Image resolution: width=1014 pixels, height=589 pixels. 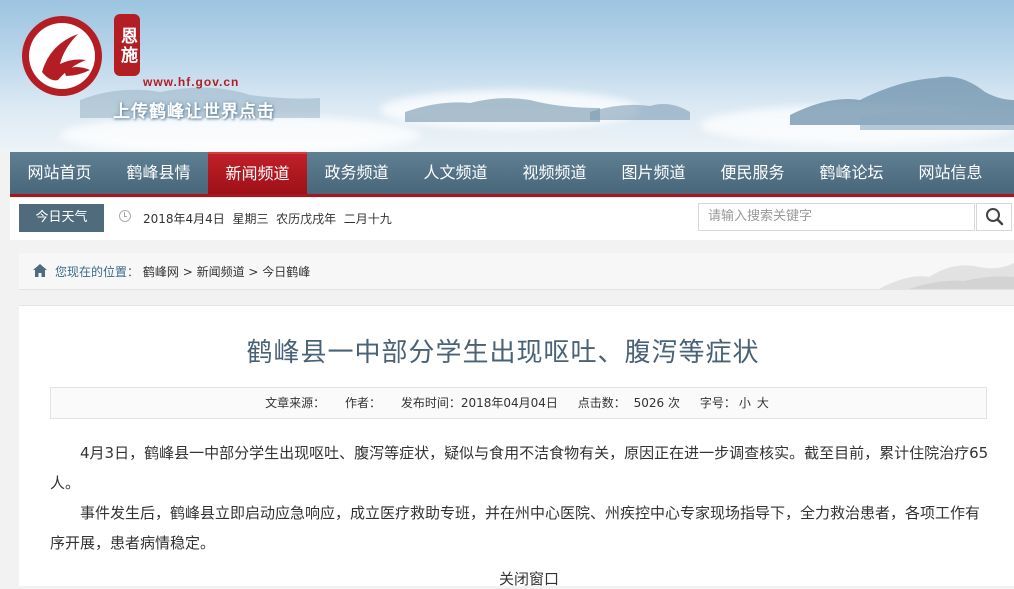 I want to click on date-text: 2018年4月4日 星期三 农历戊戌年 二月十九, so click(x=267, y=219).